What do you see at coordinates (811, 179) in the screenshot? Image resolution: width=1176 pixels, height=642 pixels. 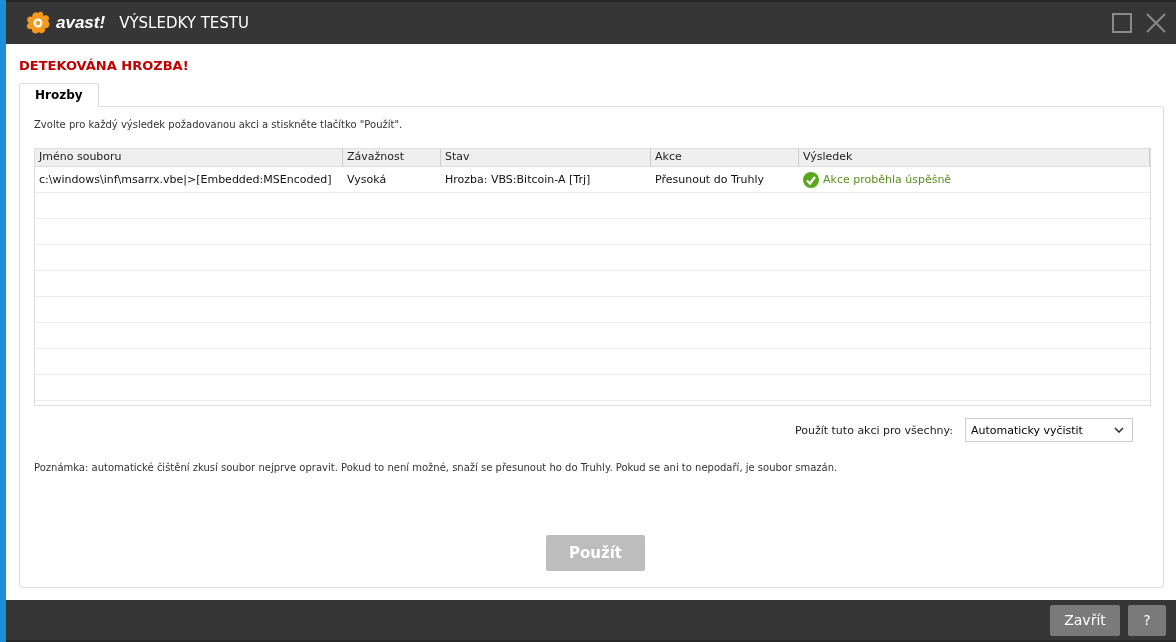 I see `check-icon` at bounding box center [811, 179].